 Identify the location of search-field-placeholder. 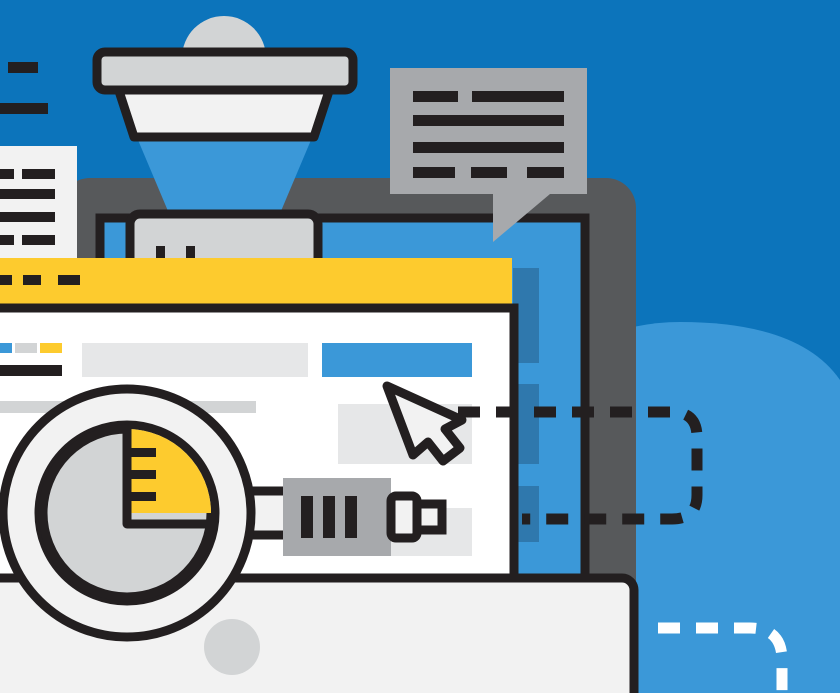
(195, 360).